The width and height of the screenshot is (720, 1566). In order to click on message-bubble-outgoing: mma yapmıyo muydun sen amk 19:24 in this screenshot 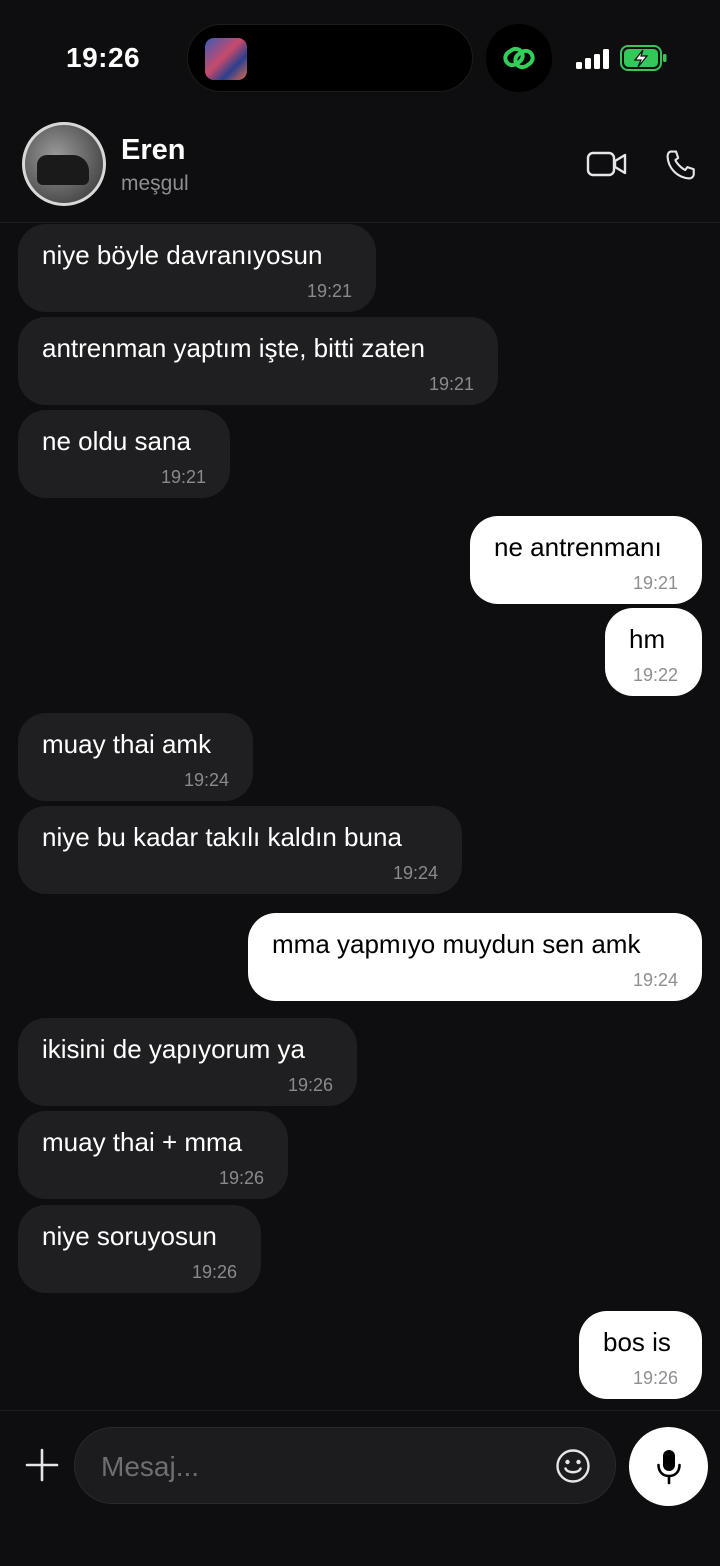, I will do `click(475, 957)`.